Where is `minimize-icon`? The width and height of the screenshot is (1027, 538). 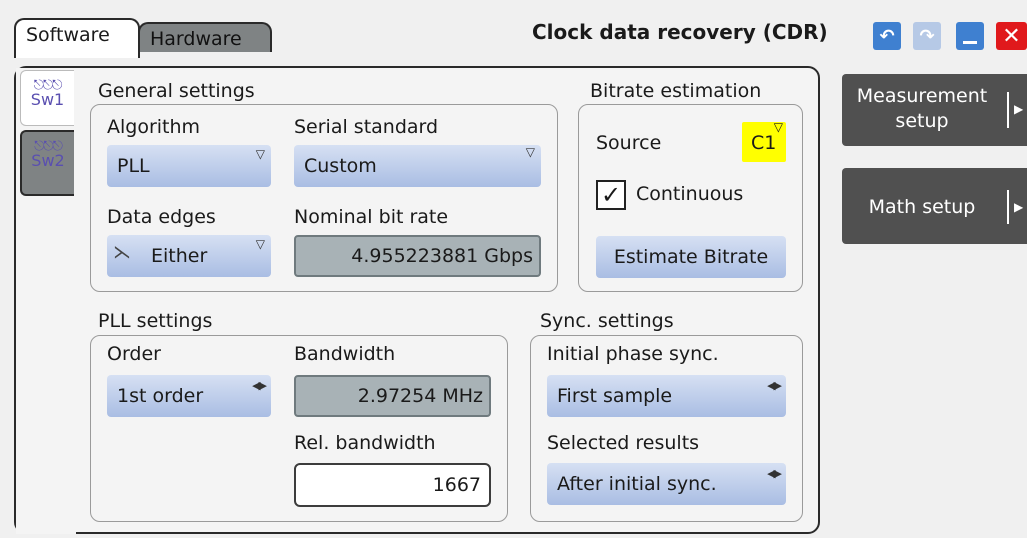
minimize-icon is located at coordinates (970, 42).